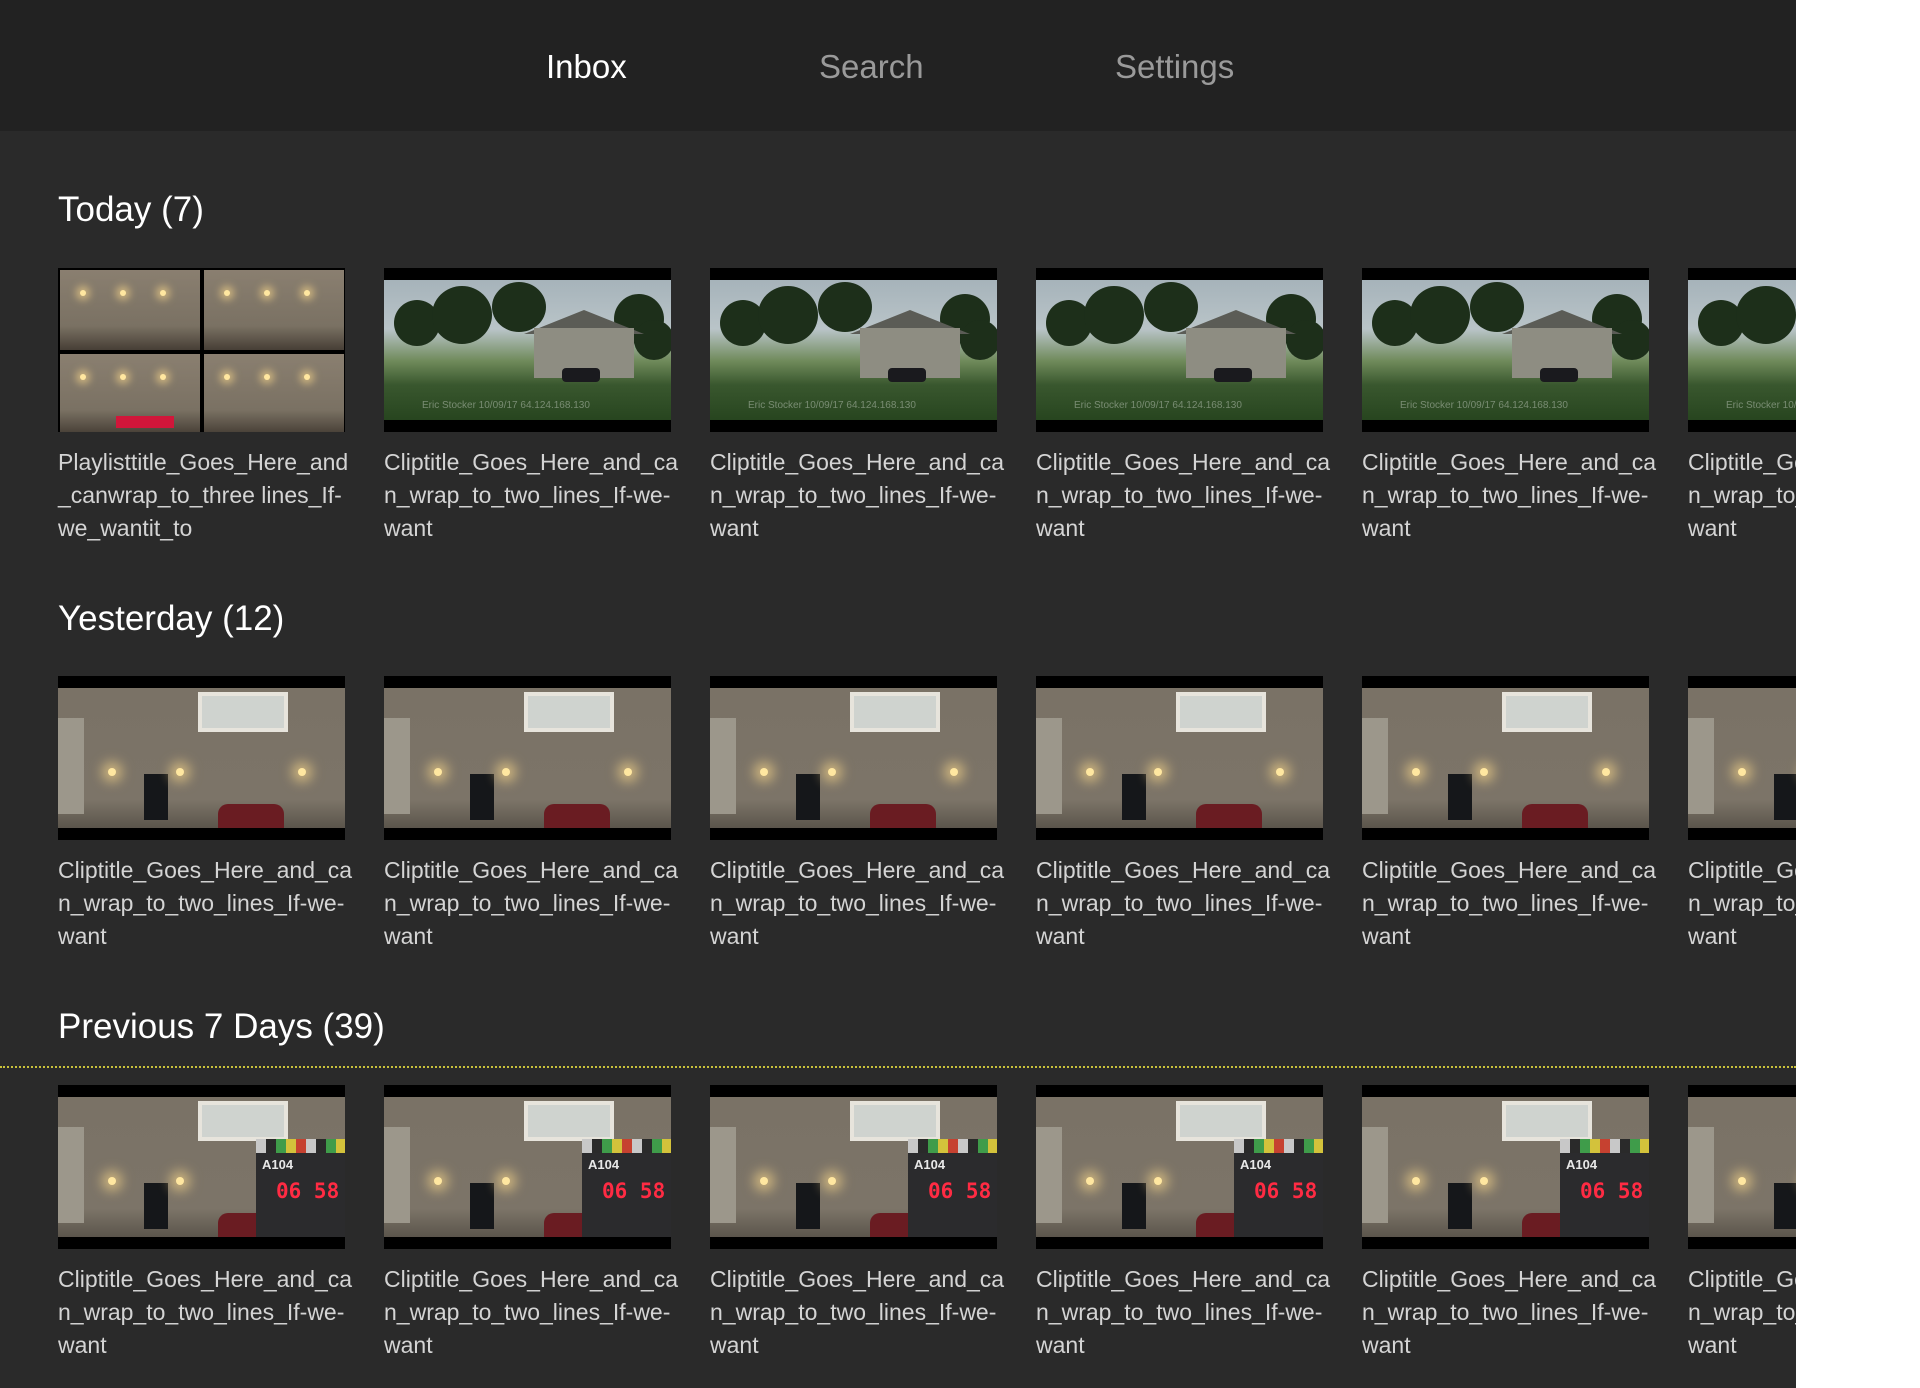 This screenshot has width=1920, height=1388. What do you see at coordinates (586, 67) in the screenshot?
I see `tab-inbox: Inbox` at bounding box center [586, 67].